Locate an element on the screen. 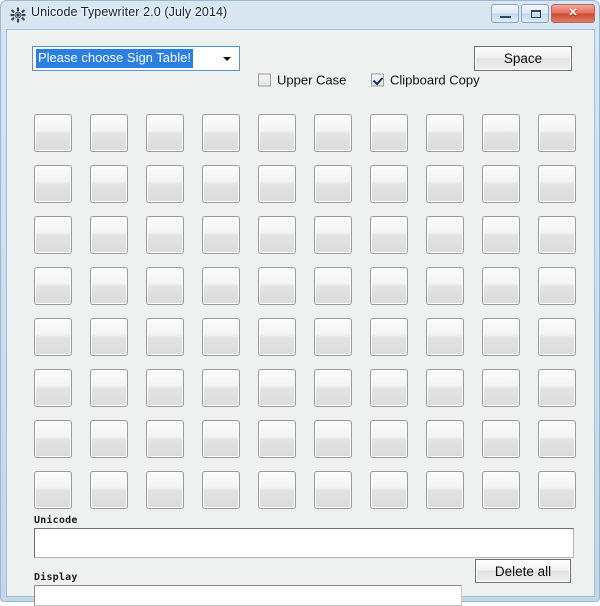 This screenshot has width=600, height=606. window-title: Unicode Typewriter 2.0 (July 2014) is located at coordinates (129, 12).